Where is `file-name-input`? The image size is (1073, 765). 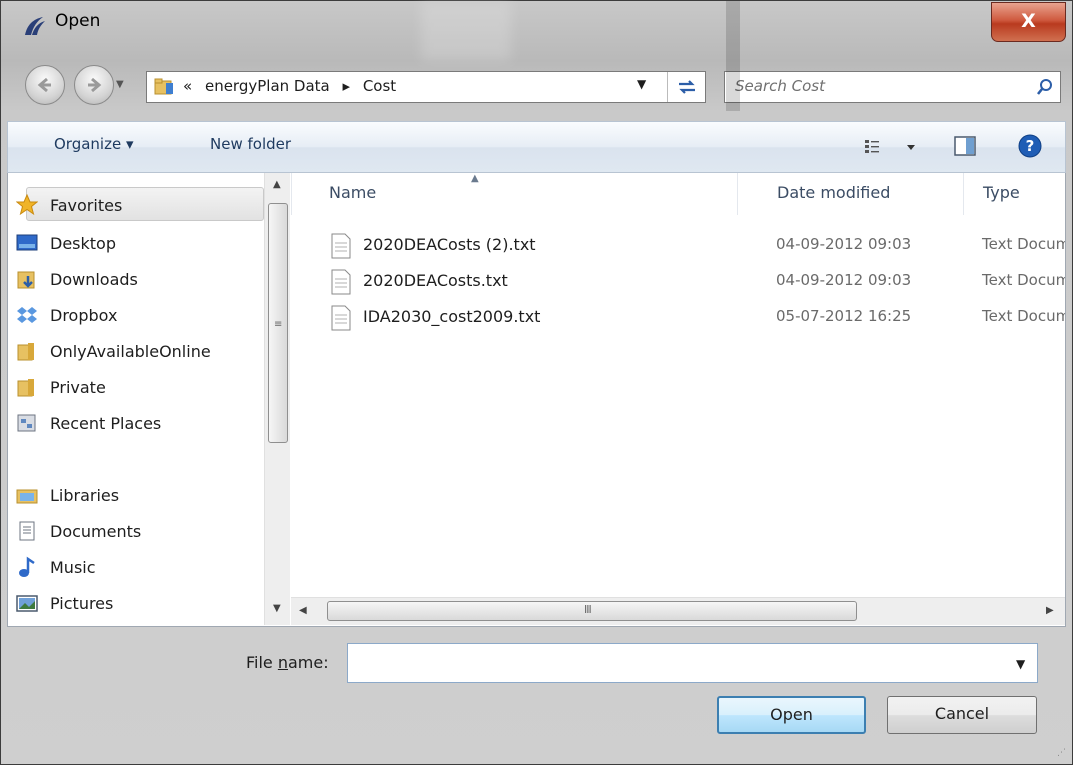
file-name-input is located at coordinates (692, 663).